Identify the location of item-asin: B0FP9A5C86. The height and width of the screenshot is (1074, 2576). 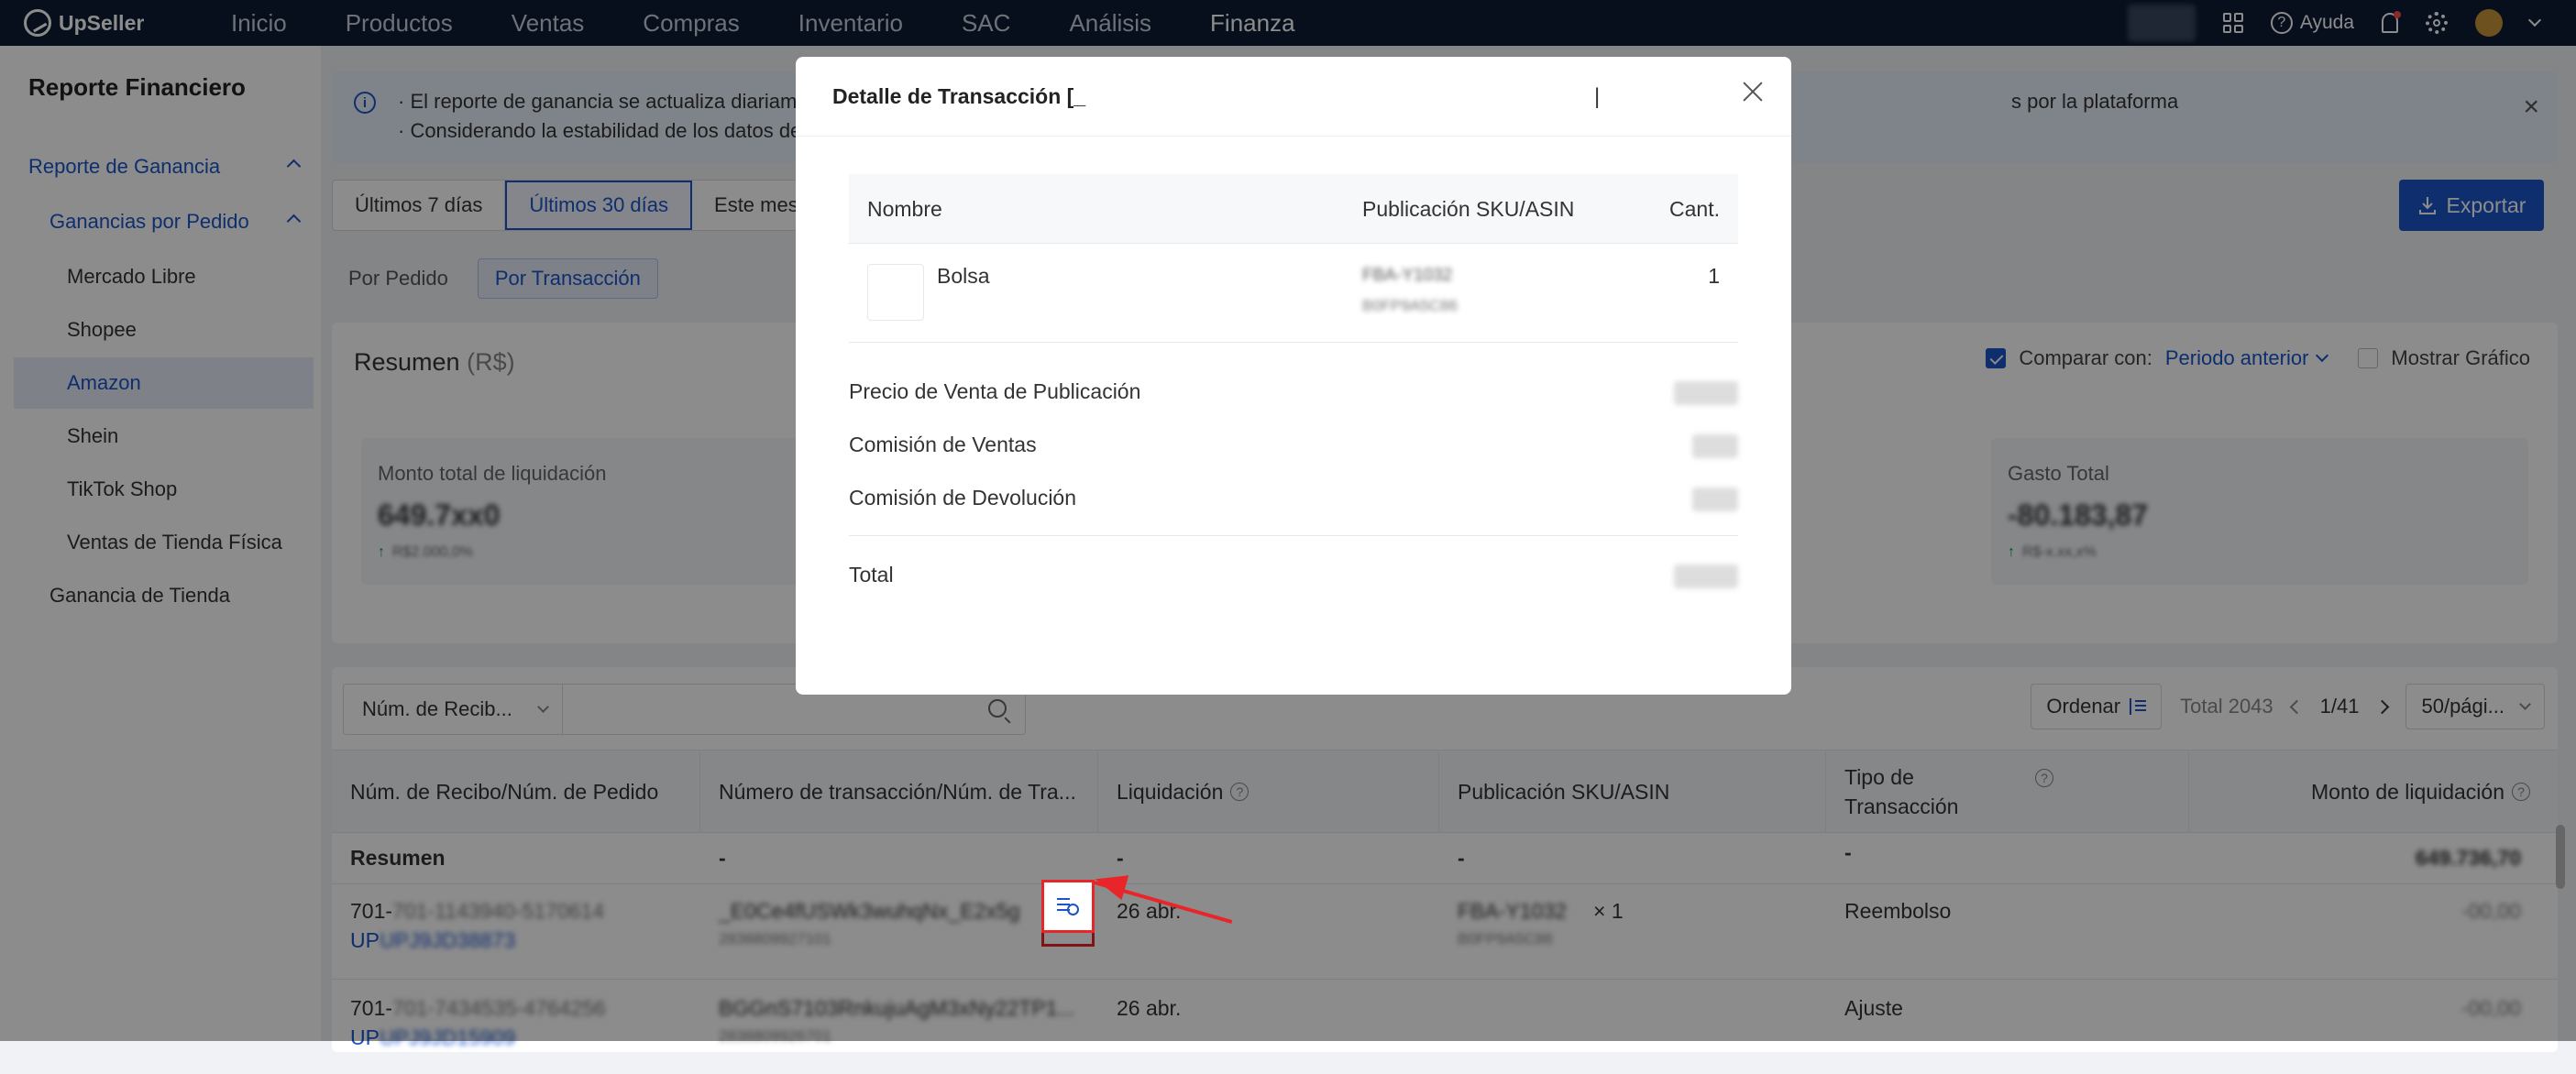
(1410, 305).